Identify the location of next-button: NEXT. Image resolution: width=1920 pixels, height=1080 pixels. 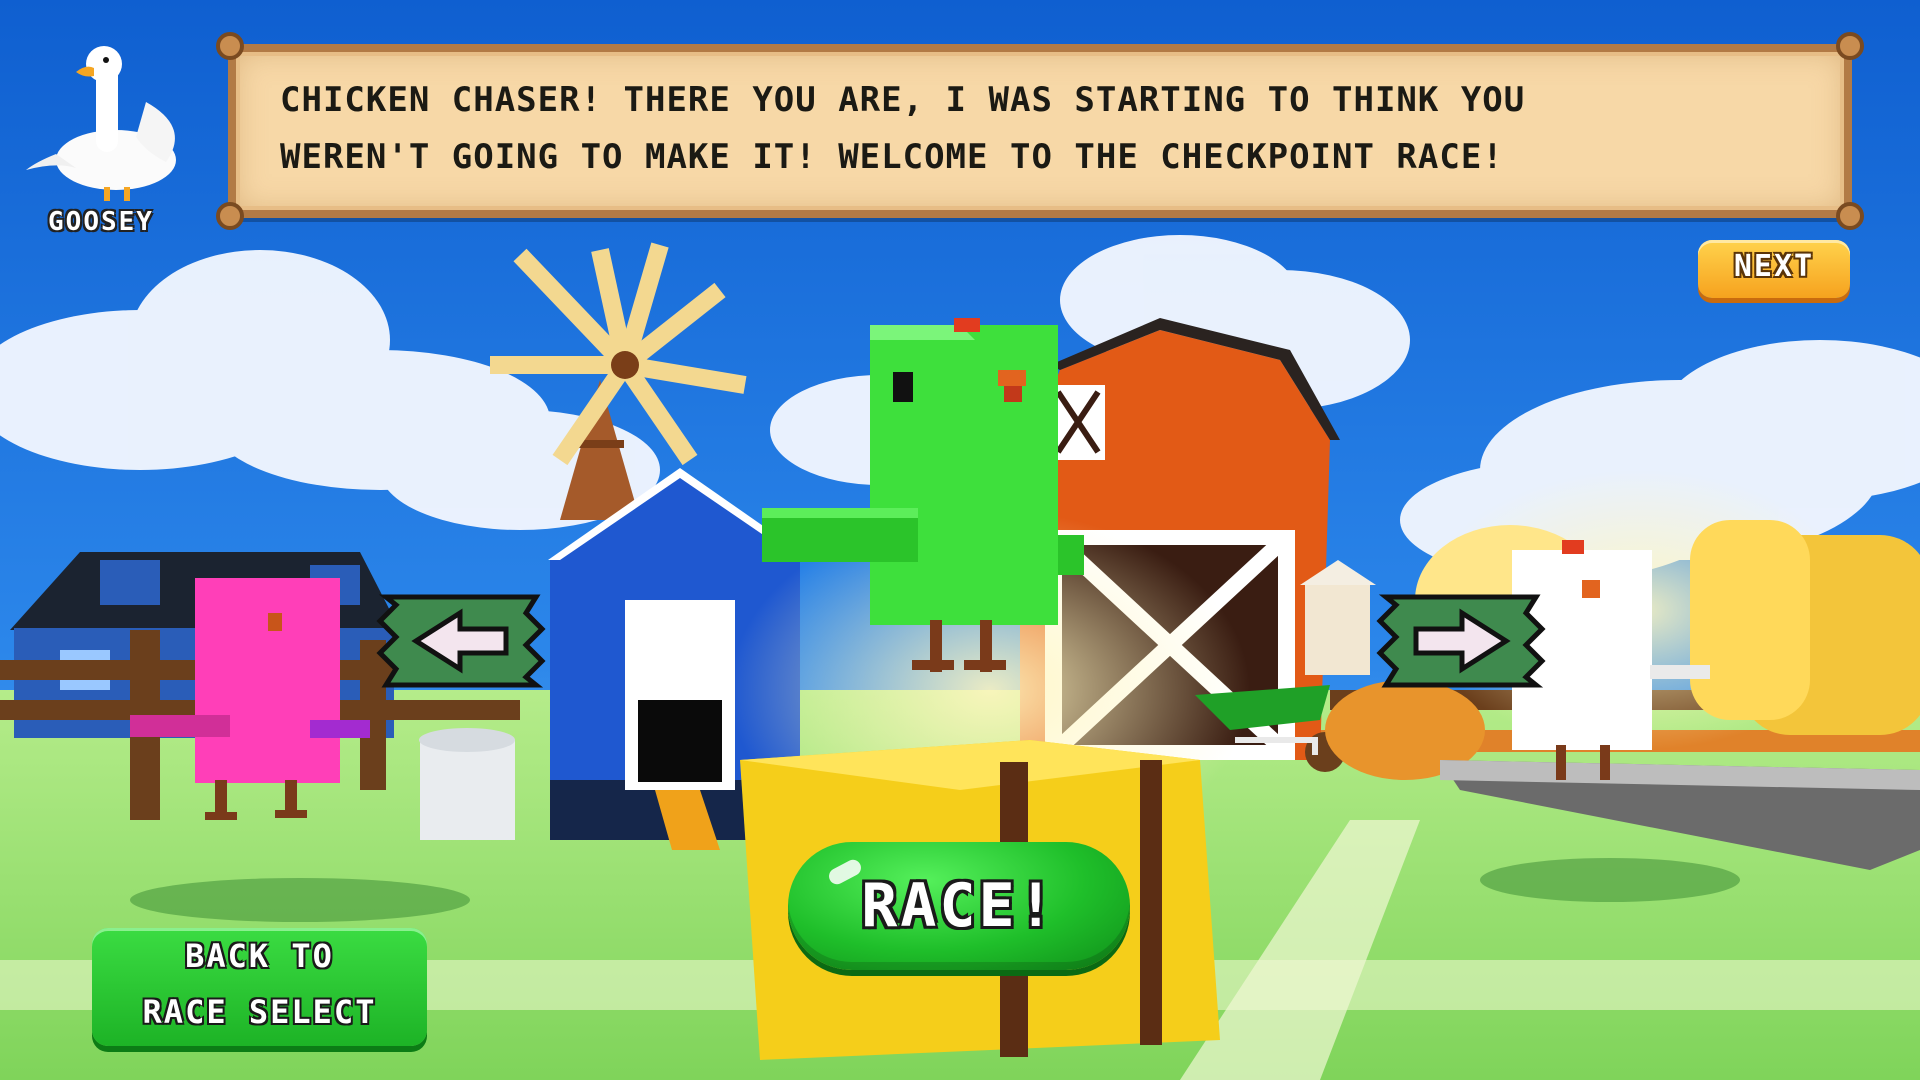
(1774, 269).